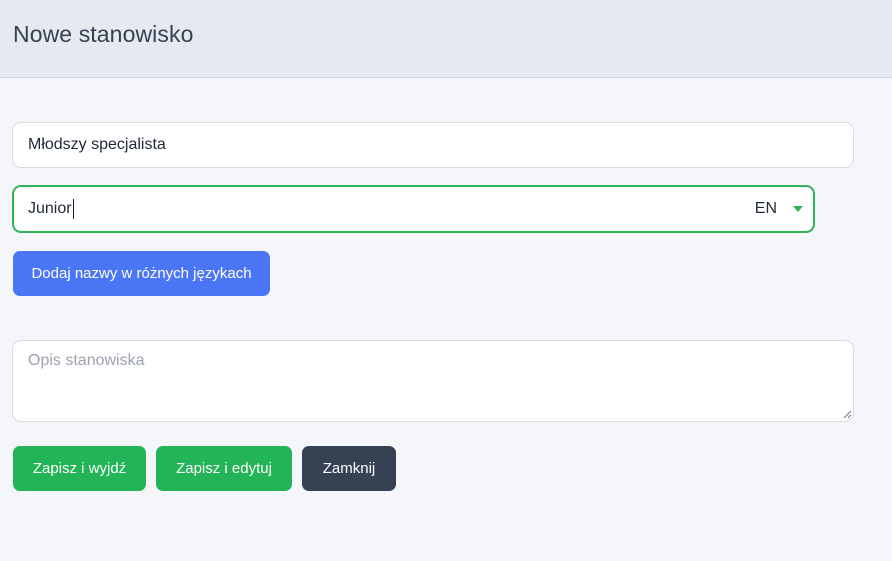 The image size is (892, 561). Describe the element at coordinates (798, 209) in the screenshot. I see `chevron-down-icon` at that location.